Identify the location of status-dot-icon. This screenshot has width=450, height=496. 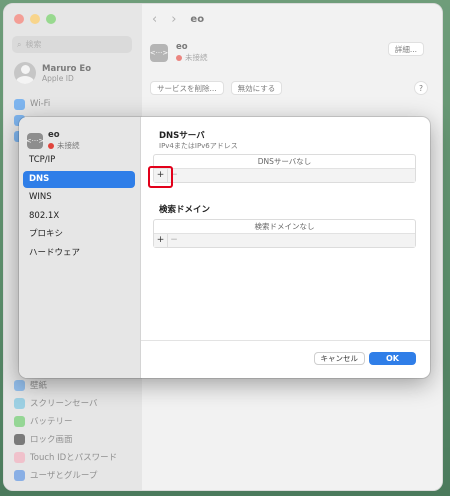
(51, 145).